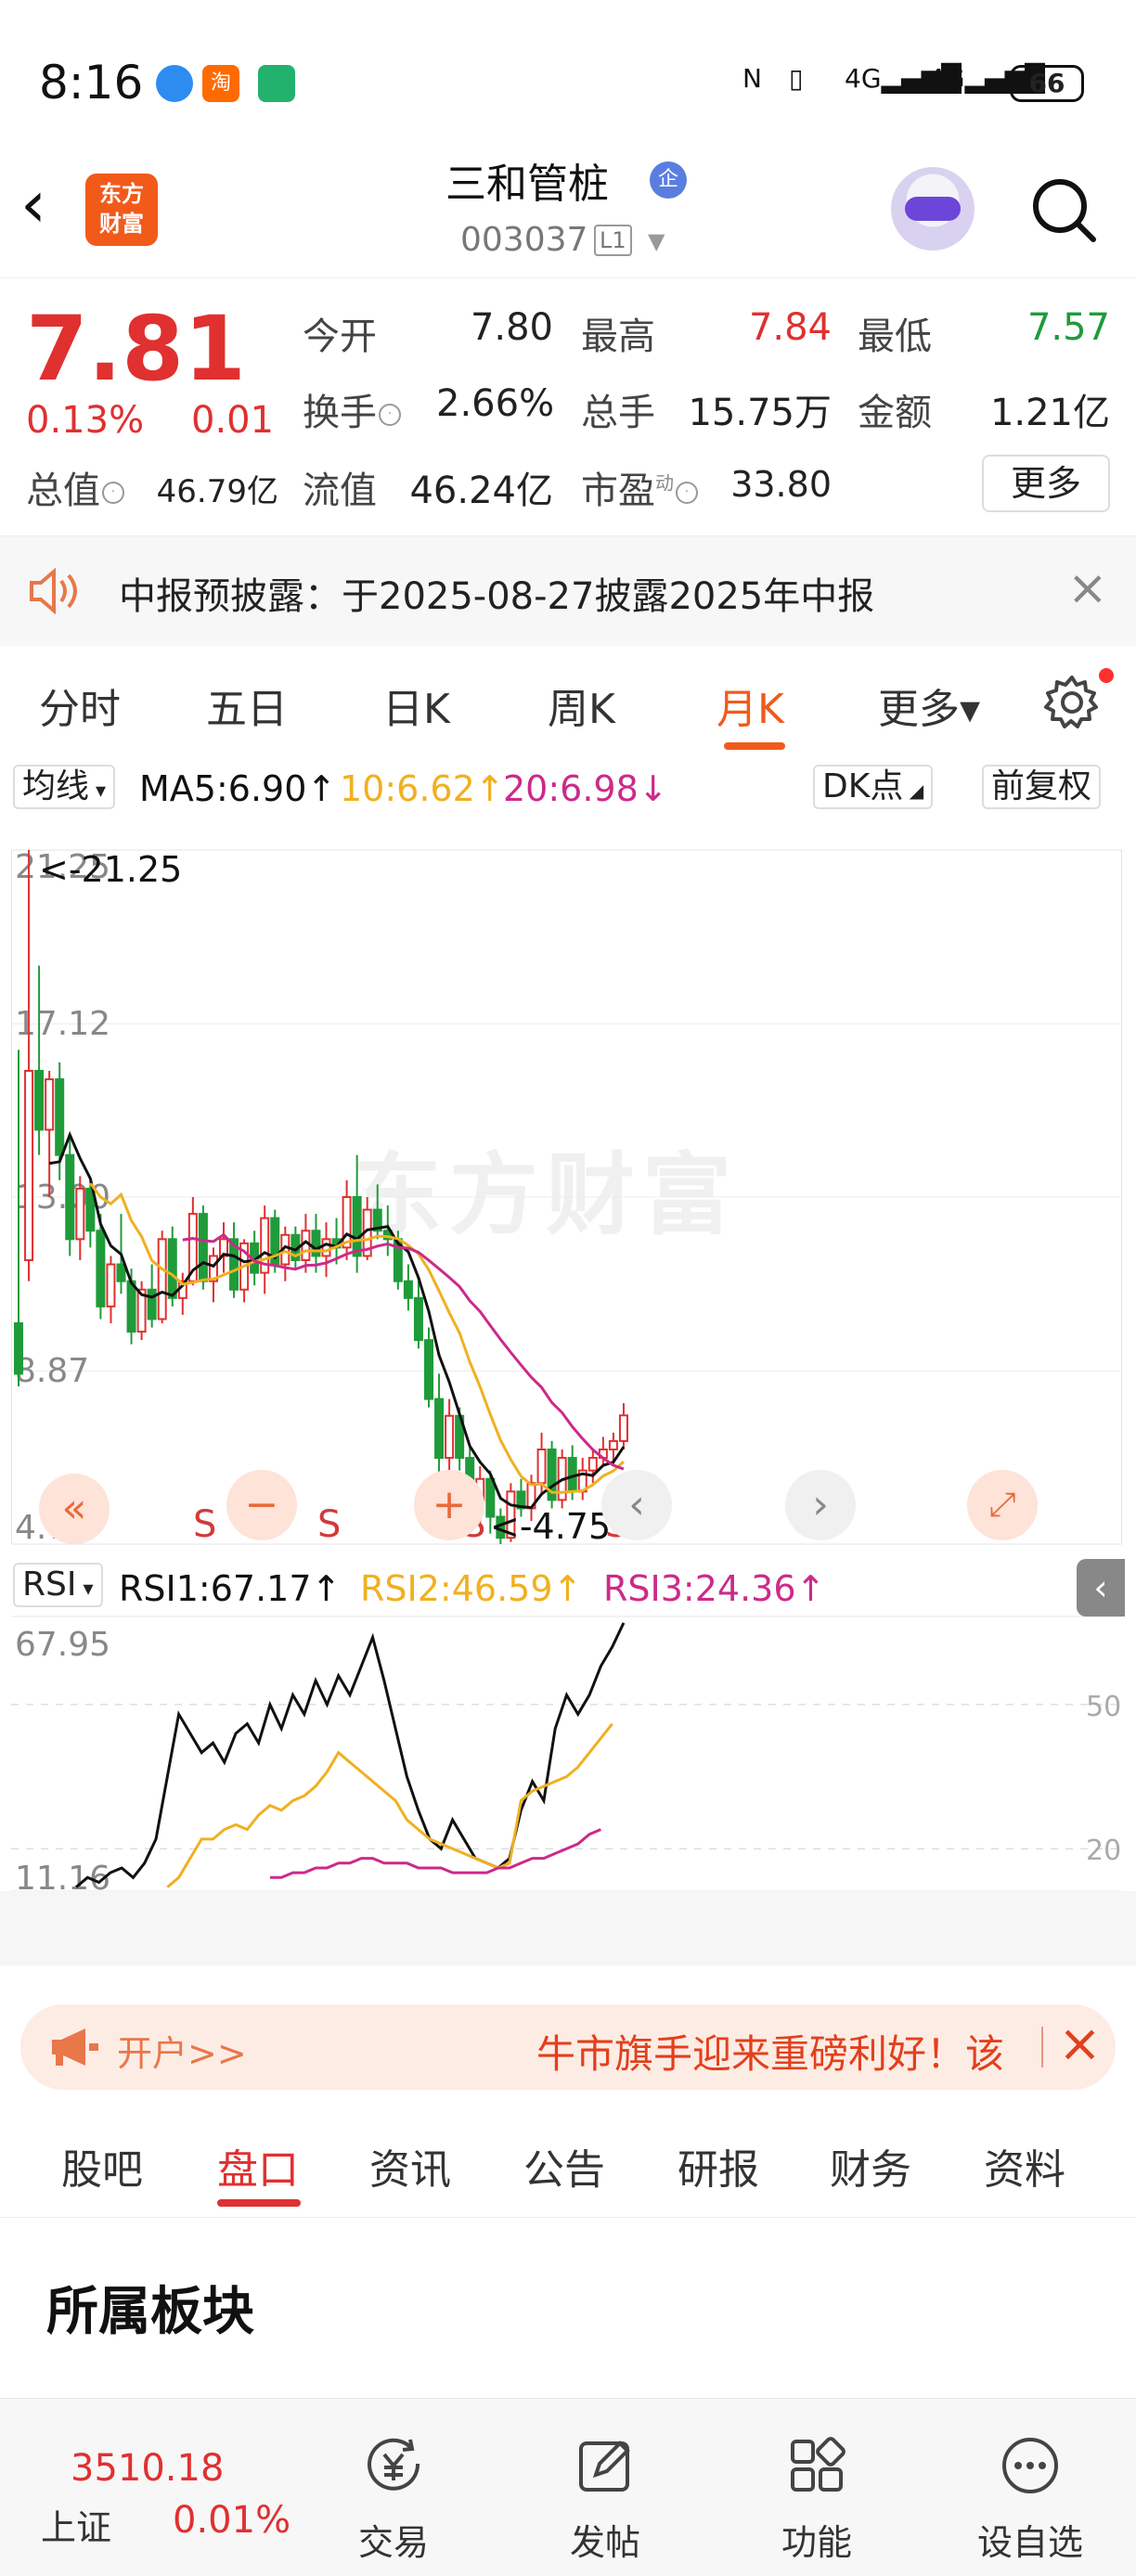 This screenshot has width=1136, height=2576. Describe the element at coordinates (820, 1505) in the screenshot. I see `scroll-right-icon: ›` at that location.